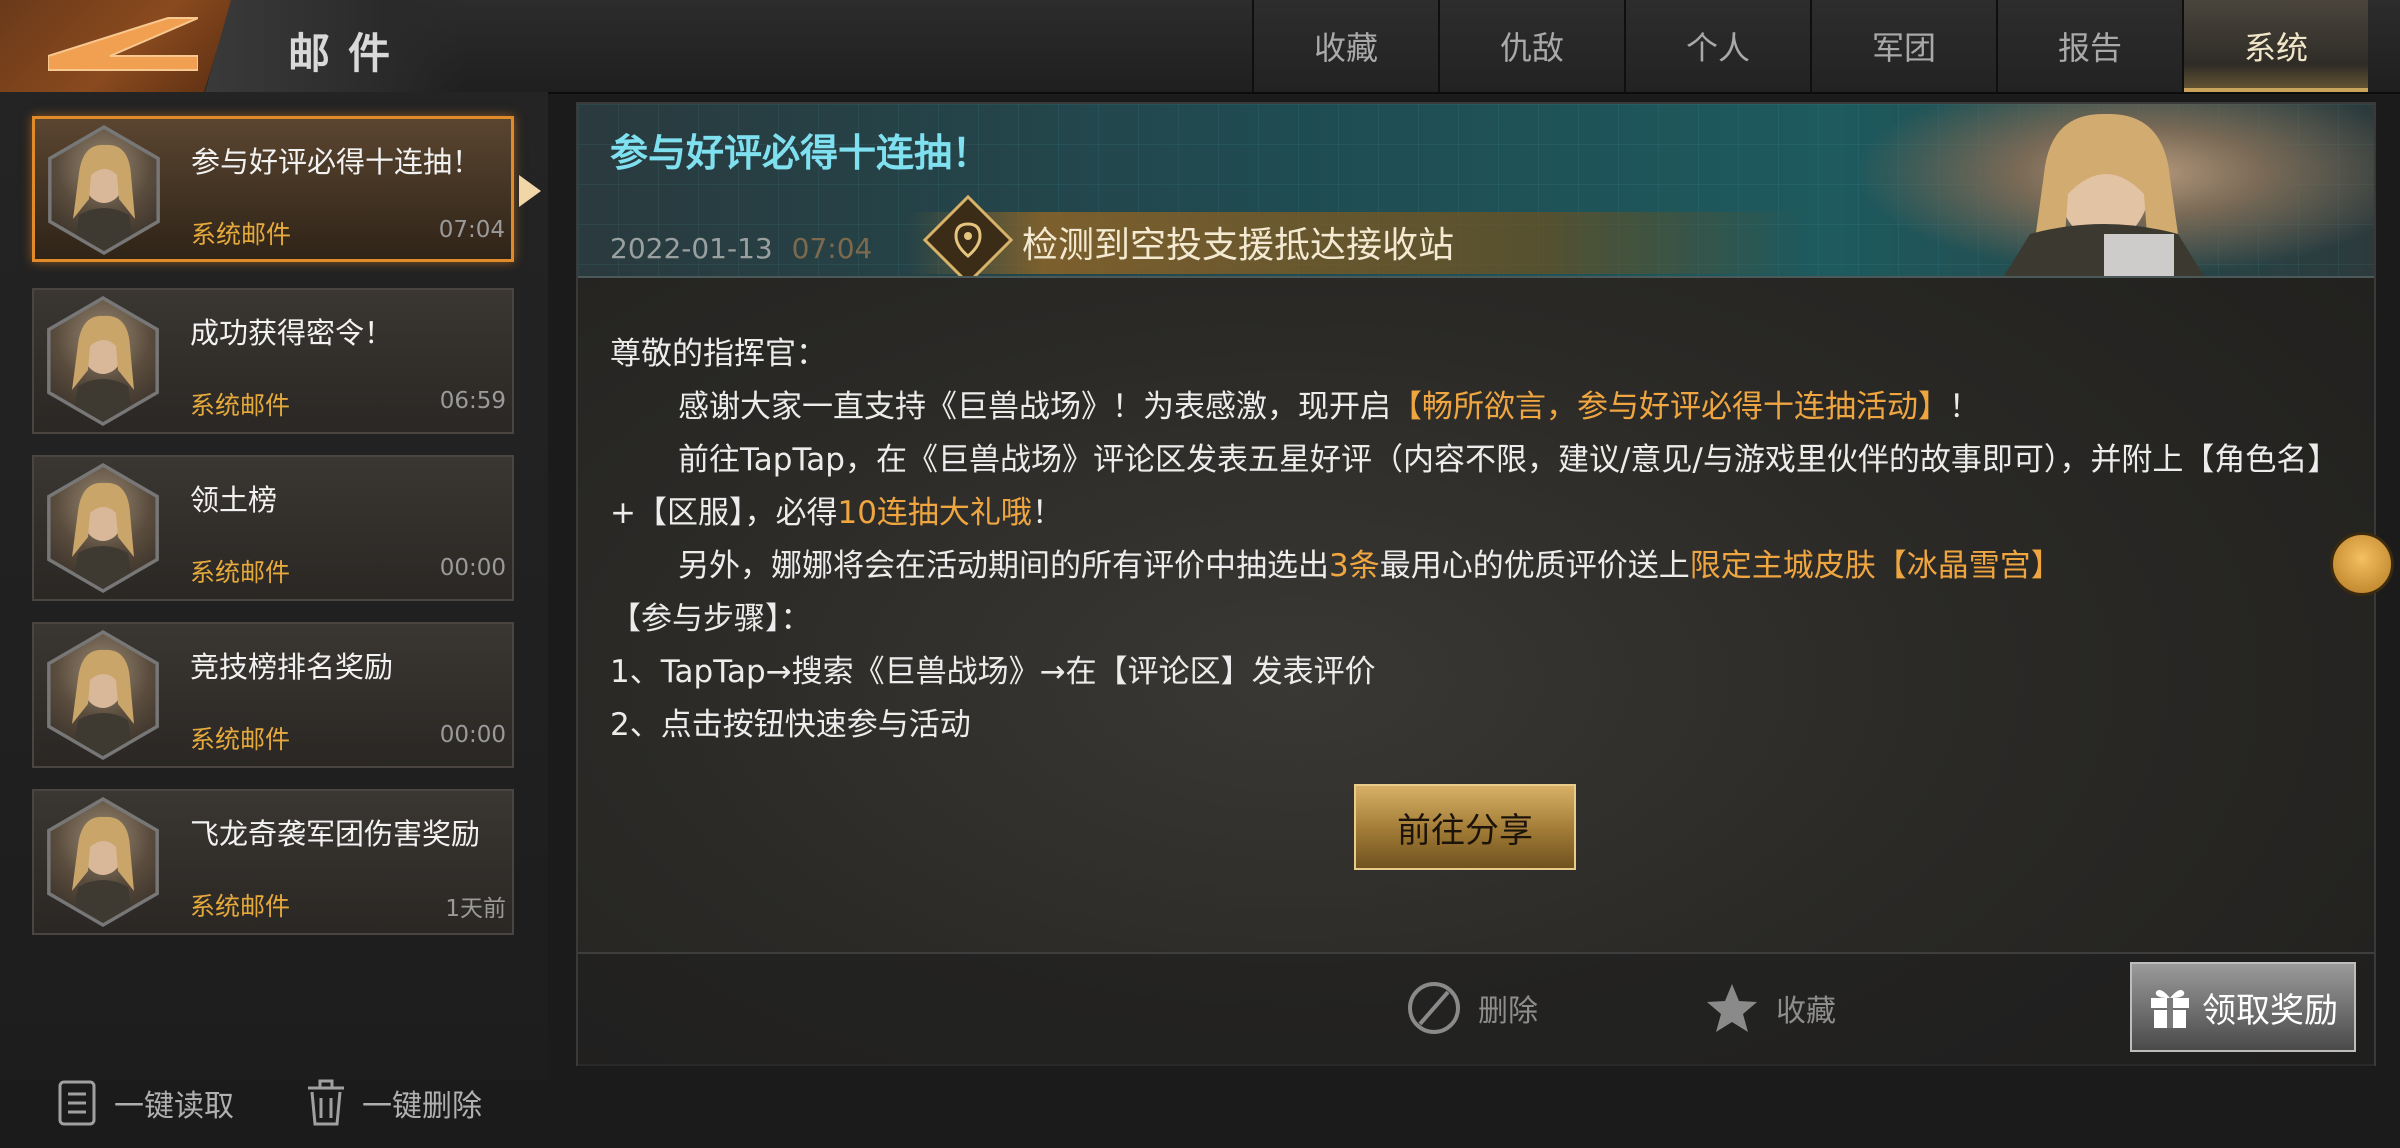 The width and height of the screenshot is (2400, 1148). Describe the element at coordinates (1670, 407) in the screenshot. I see `p1-highlight: 【畅所欲言，参与好评必得十连抽活动】` at that location.